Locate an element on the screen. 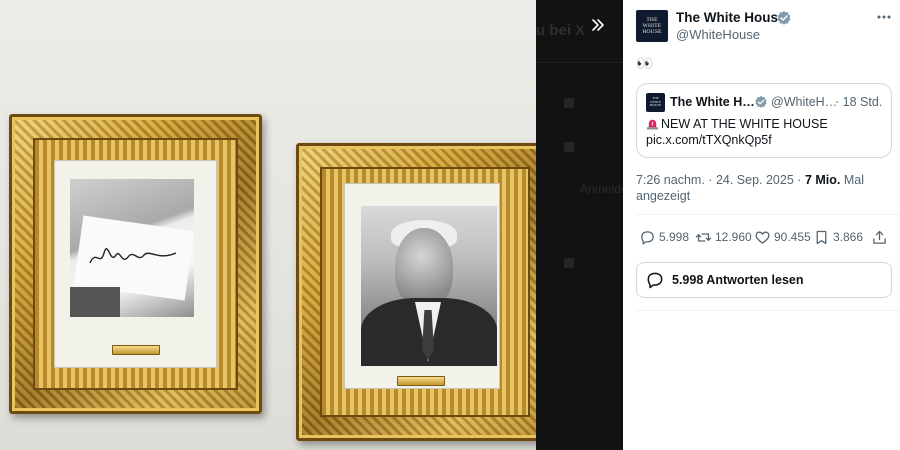  photo-shadow is located at coordinates (95, 302).